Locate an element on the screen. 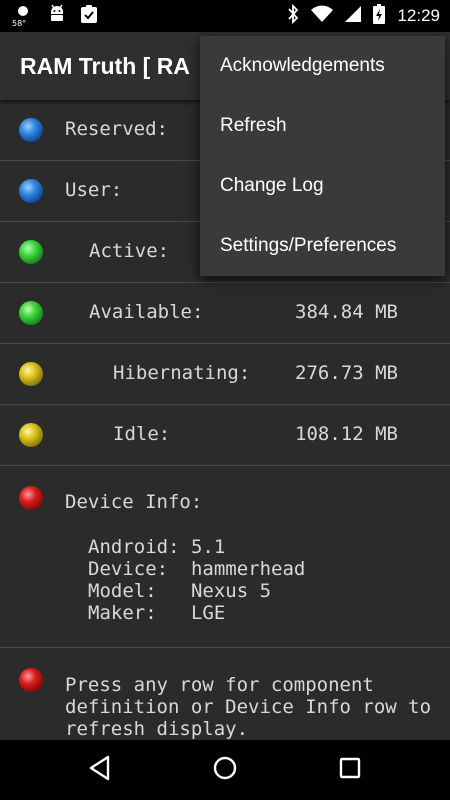 Image resolution: width=450 pixels, height=800 pixels. back-button is located at coordinates (100, 770).